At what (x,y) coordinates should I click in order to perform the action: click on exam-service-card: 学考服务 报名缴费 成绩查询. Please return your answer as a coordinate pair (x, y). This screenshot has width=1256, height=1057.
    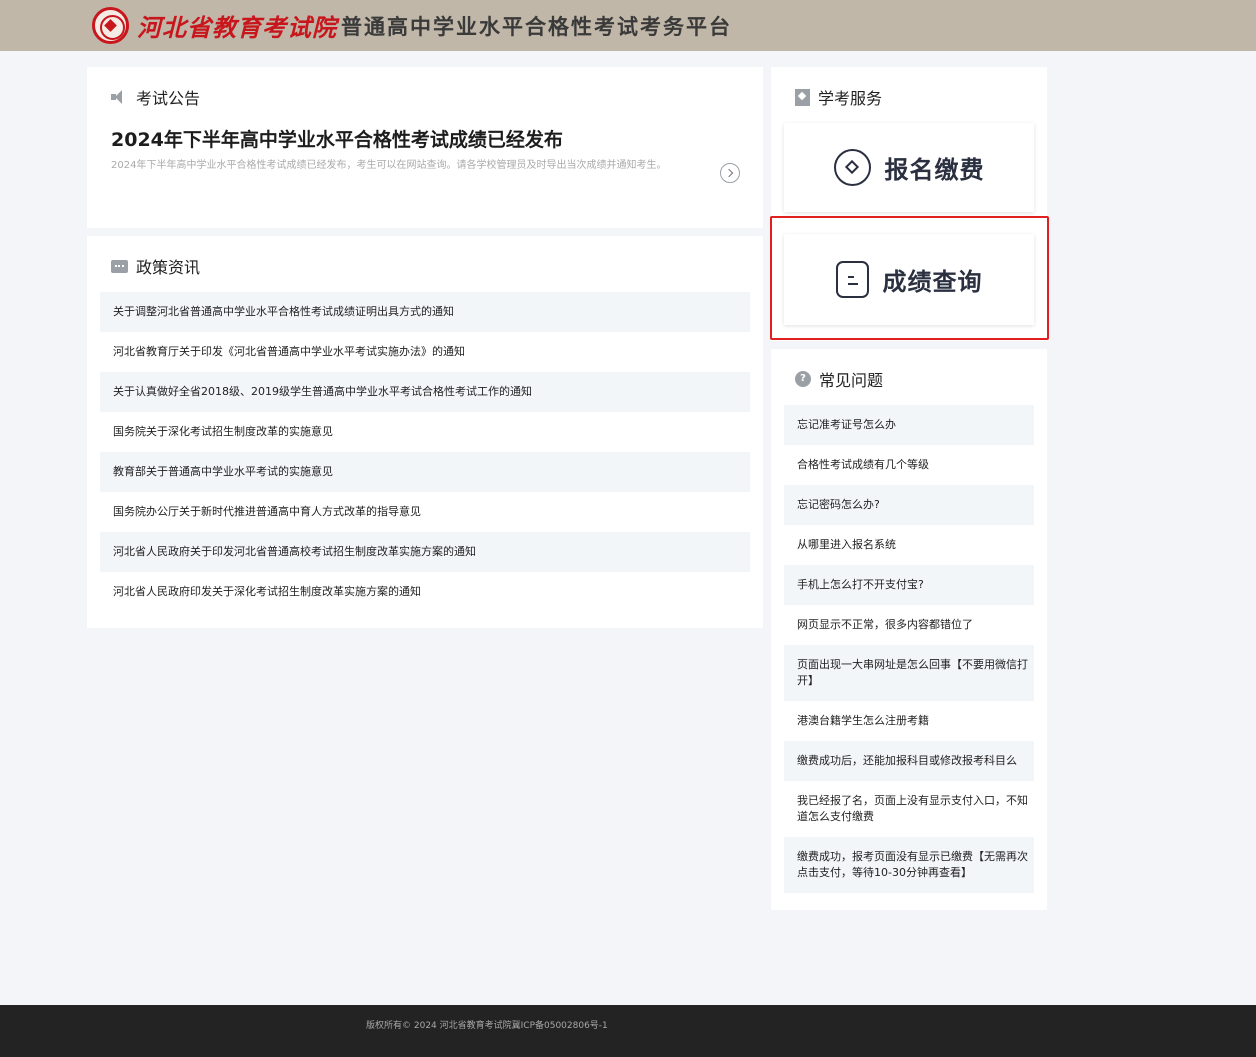
    Looking at the image, I should click on (909, 204).